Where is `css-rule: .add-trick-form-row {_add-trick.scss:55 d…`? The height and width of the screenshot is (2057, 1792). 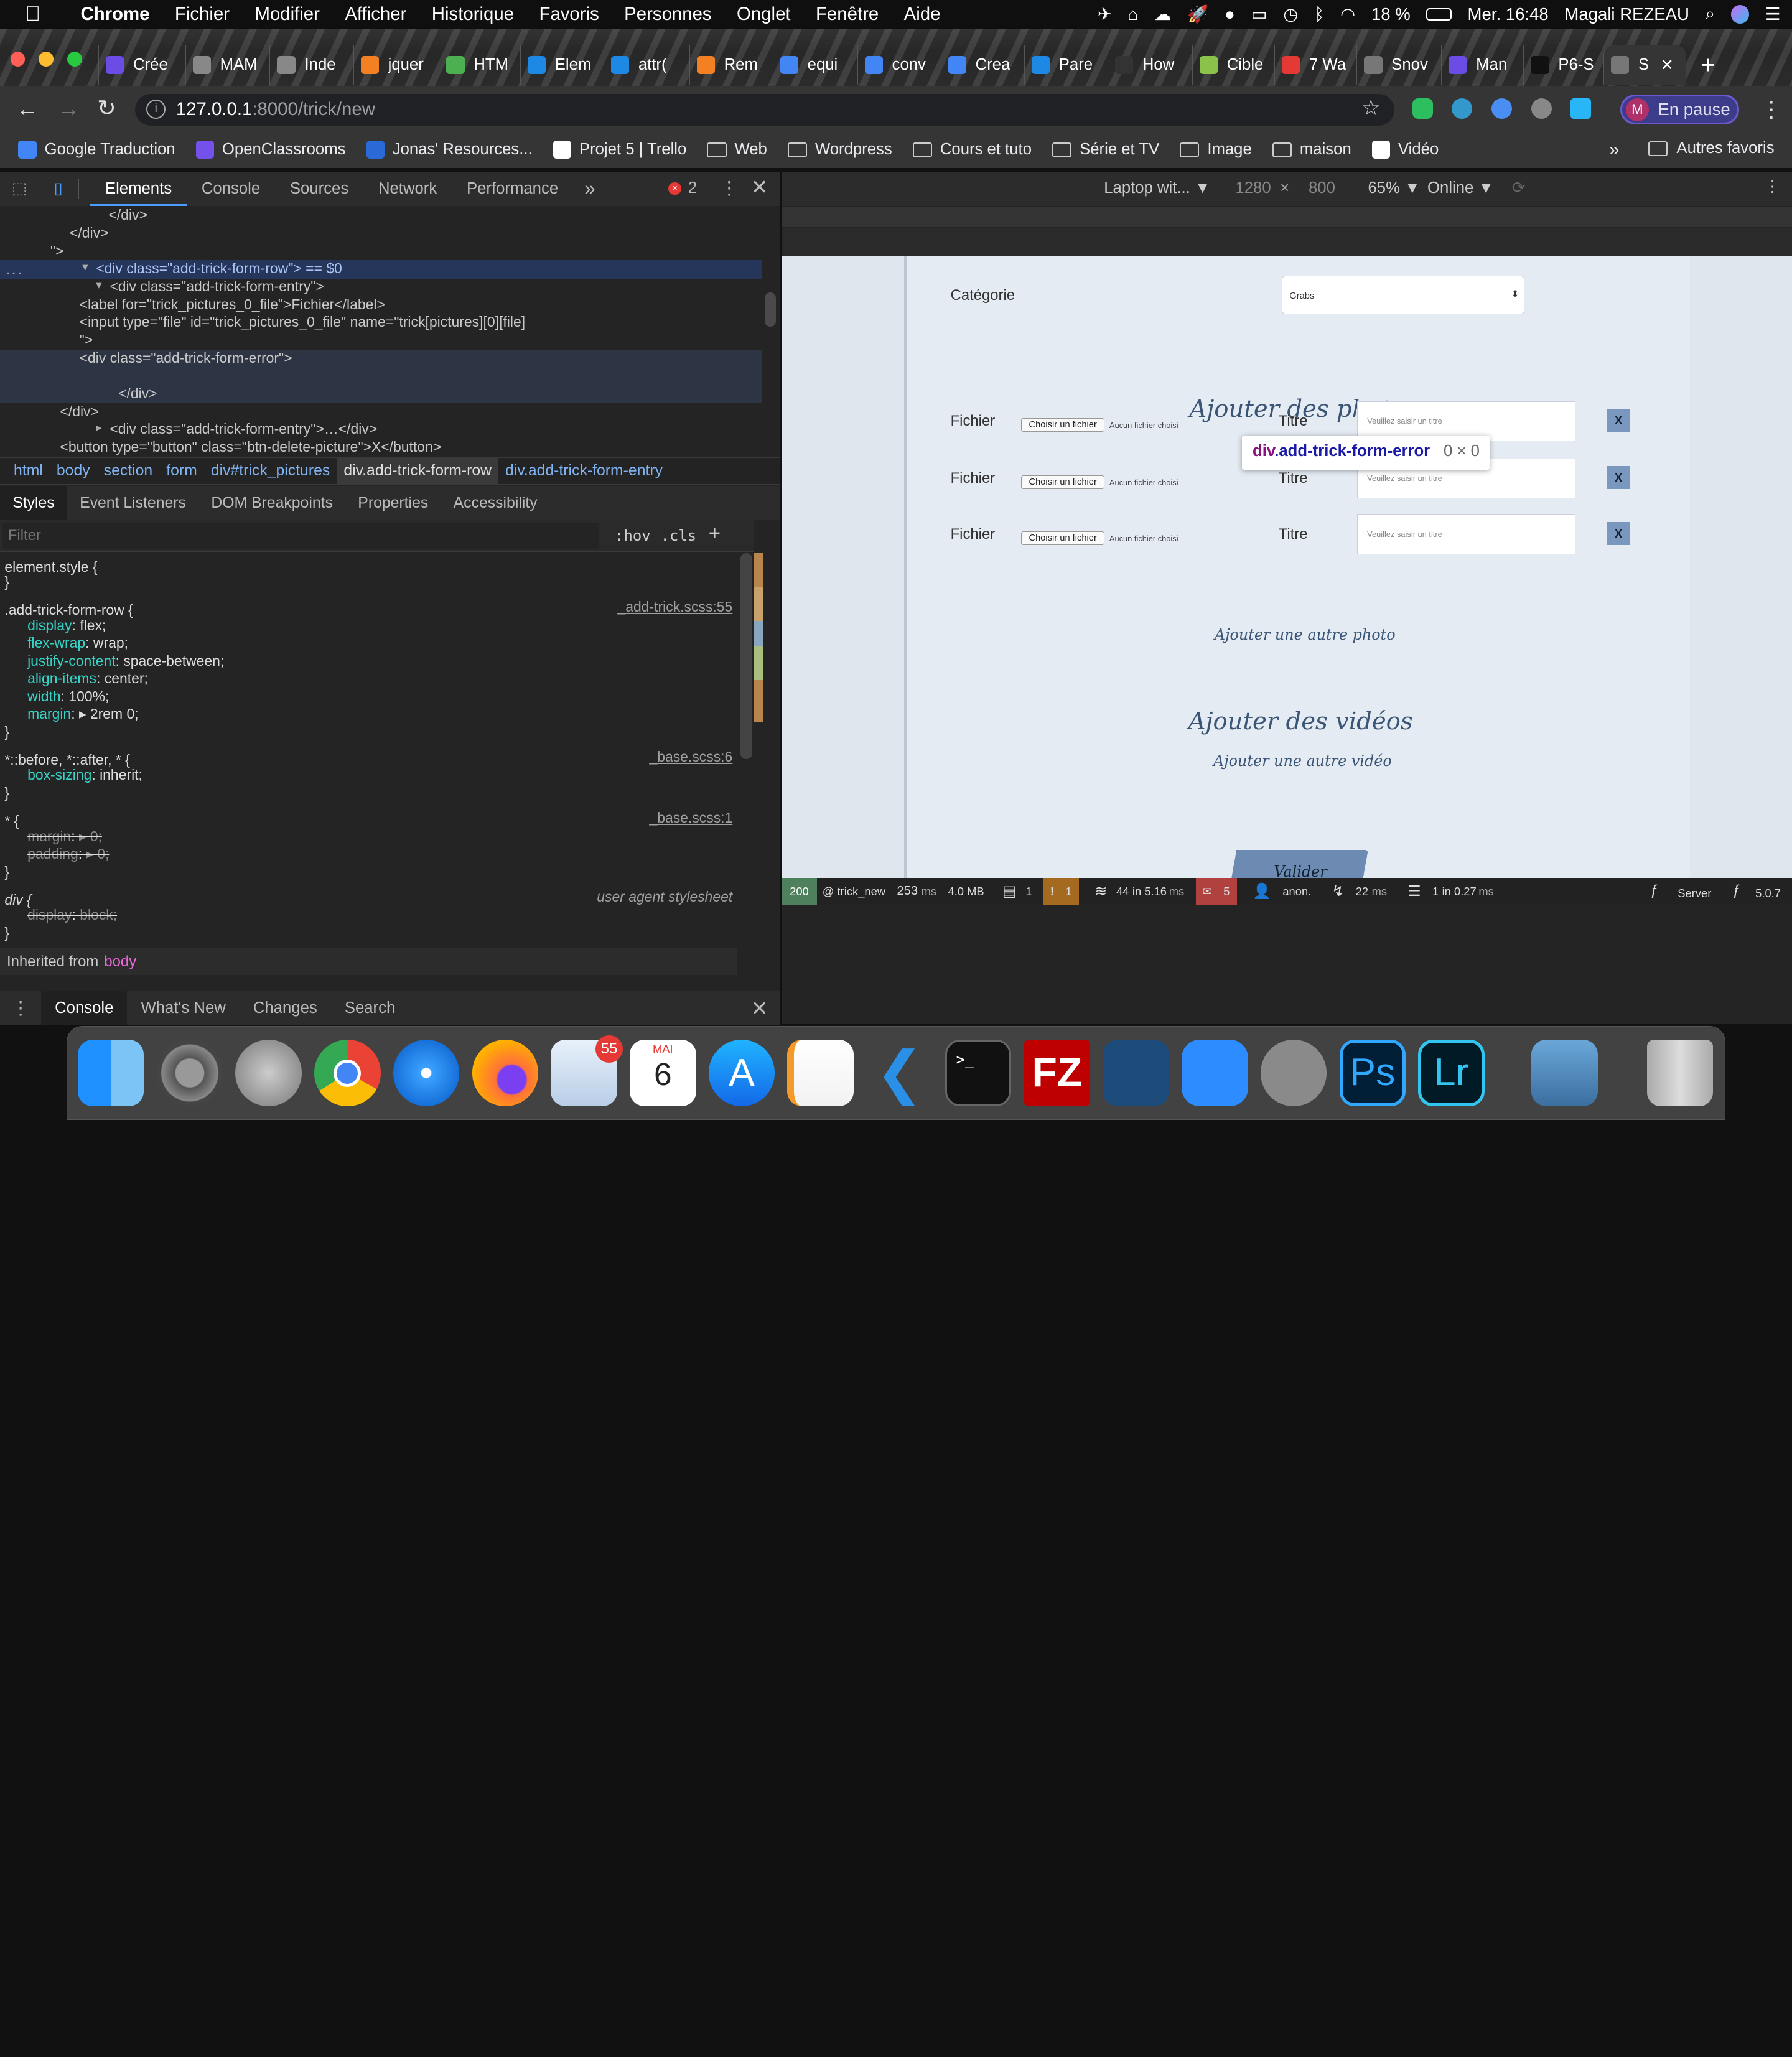
css-rule: .add-trick-form-row {_add-trick.scss:55 d… is located at coordinates (368, 671).